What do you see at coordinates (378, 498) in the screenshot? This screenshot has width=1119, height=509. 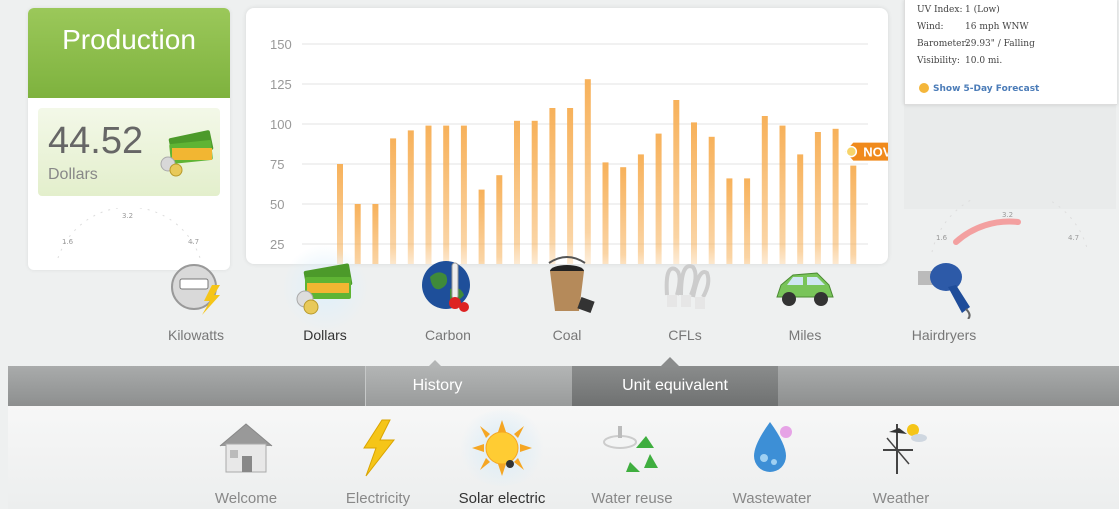 I see `nav-label: Electricity` at bounding box center [378, 498].